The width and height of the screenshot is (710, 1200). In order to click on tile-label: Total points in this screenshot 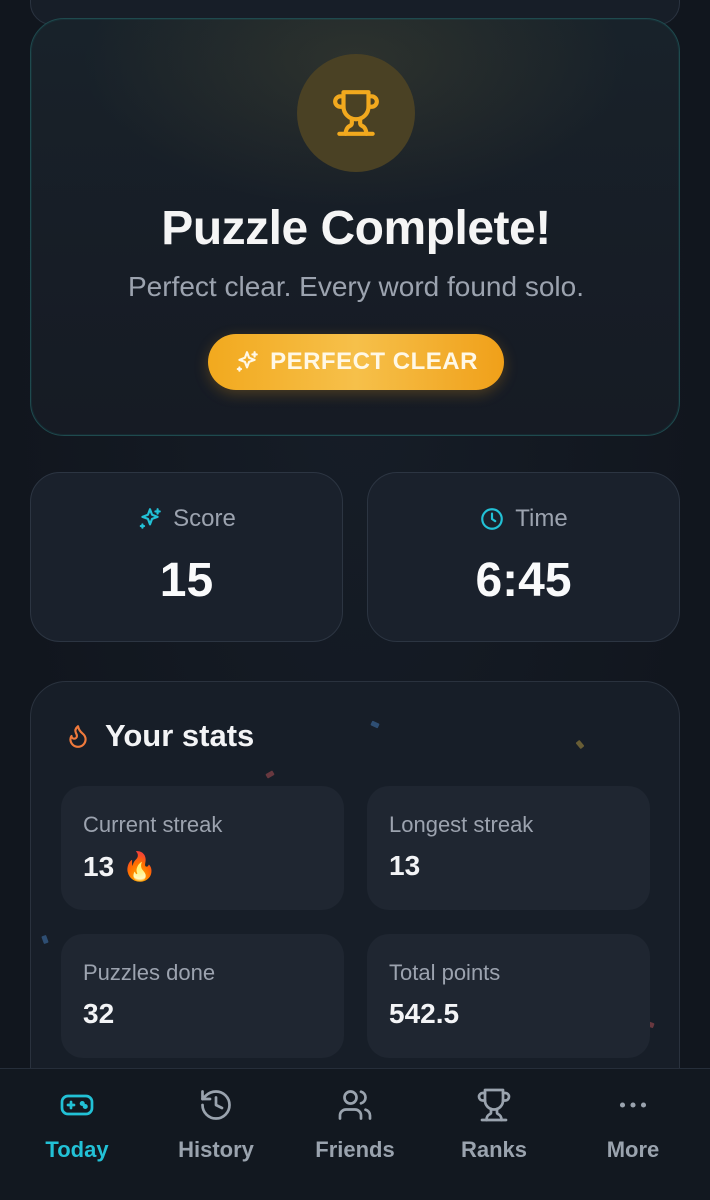, I will do `click(445, 972)`.